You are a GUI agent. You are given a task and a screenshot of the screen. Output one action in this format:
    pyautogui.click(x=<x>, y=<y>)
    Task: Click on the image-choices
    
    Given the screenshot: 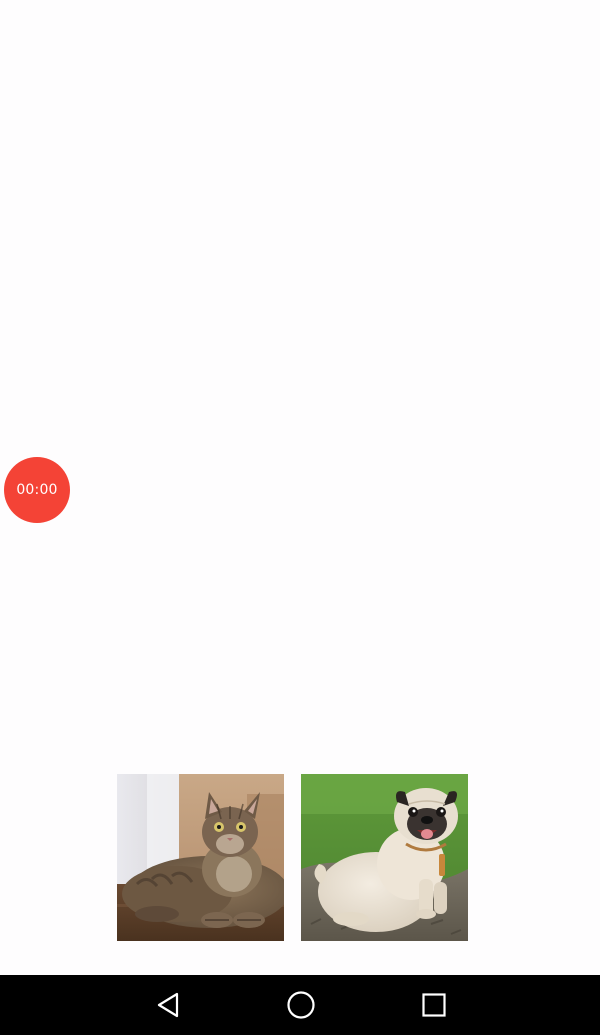 What is the action you would take?
    pyautogui.click(x=292, y=857)
    